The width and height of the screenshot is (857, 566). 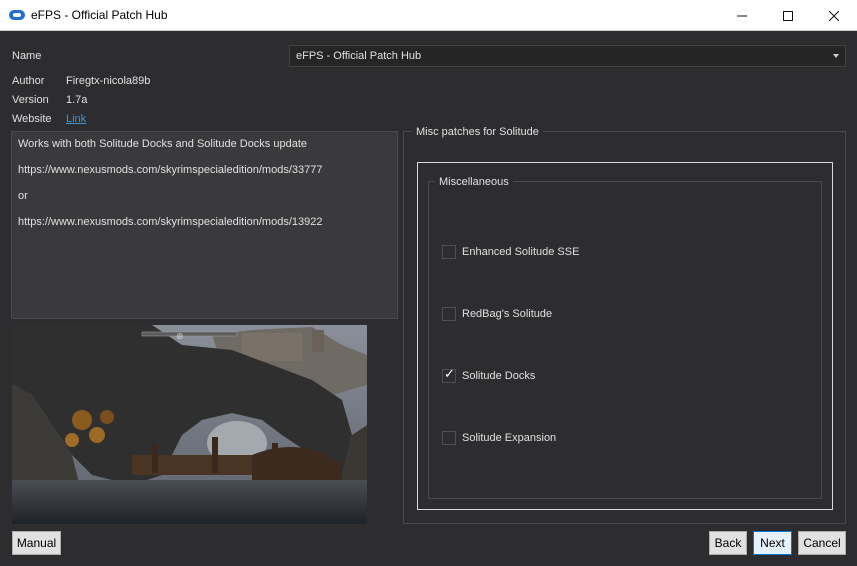 I want to click on back-button: Back, so click(x=728, y=543).